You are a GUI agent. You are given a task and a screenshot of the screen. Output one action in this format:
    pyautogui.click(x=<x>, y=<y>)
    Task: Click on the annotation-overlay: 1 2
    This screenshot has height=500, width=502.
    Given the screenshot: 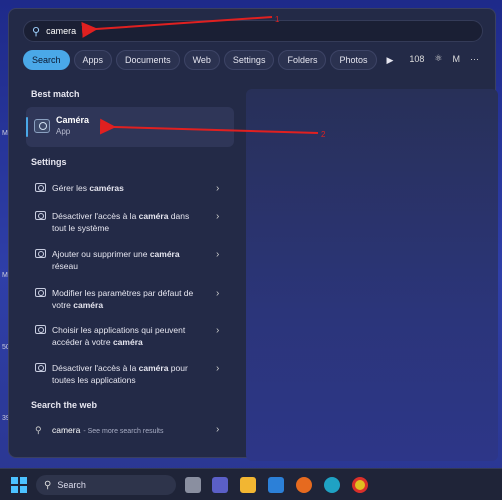 What is the action you would take?
    pyautogui.click(x=203, y=77)
    